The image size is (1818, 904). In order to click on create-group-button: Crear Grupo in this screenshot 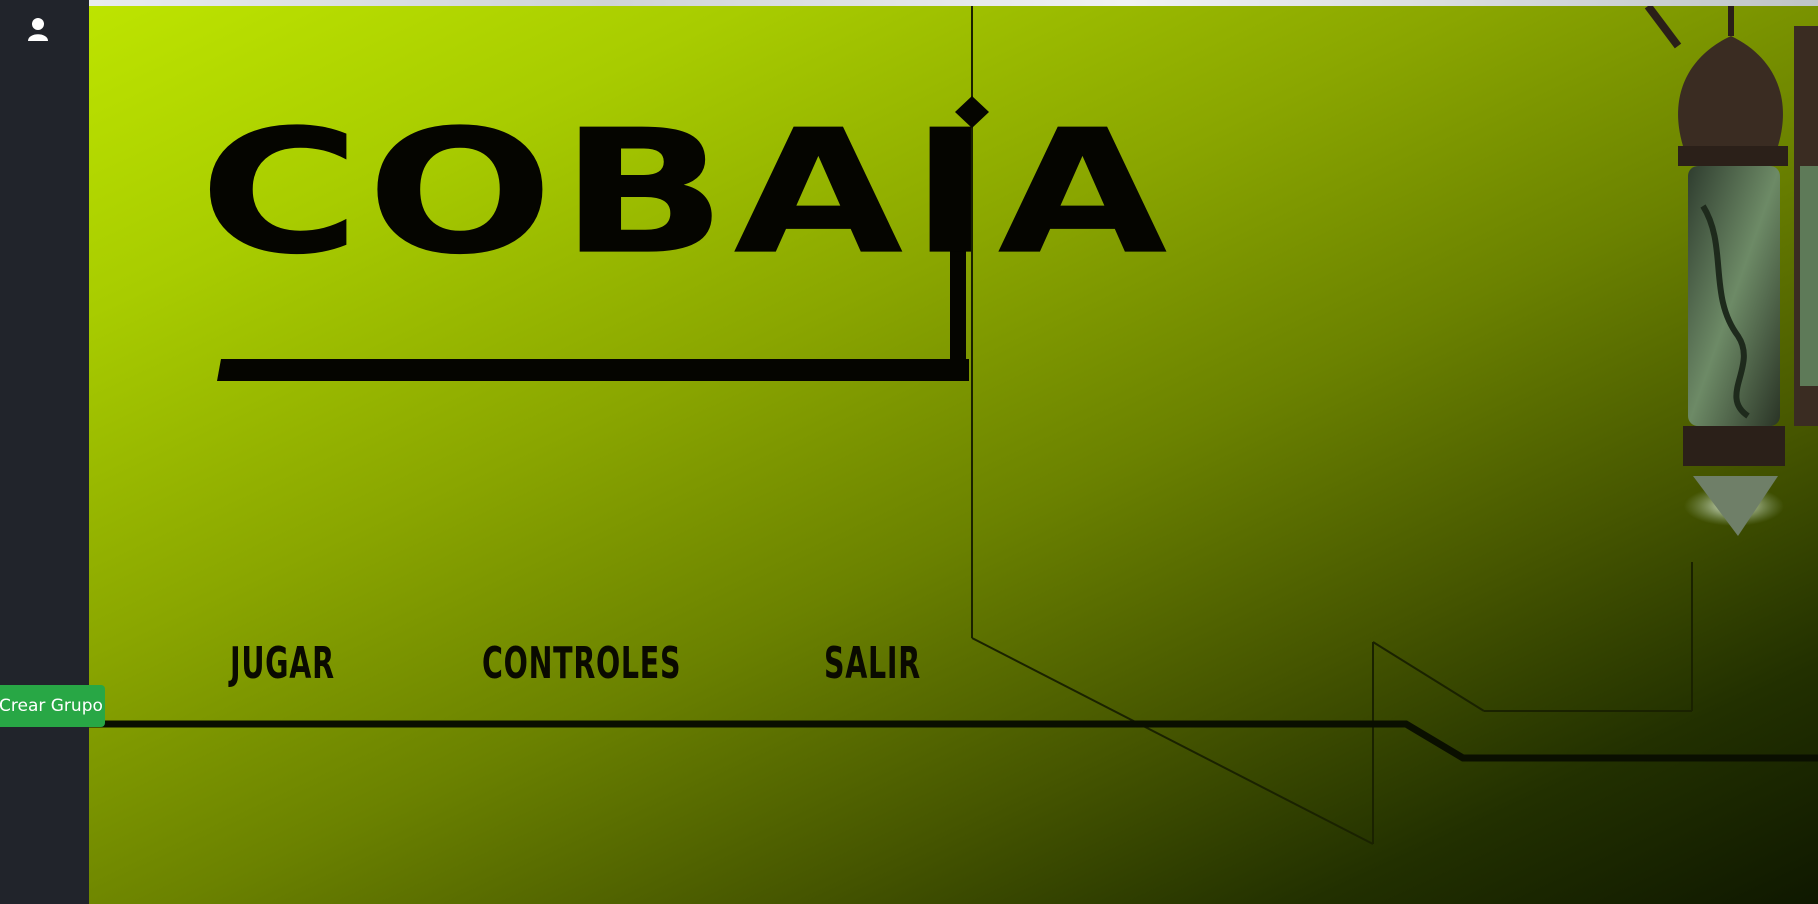, I will do `click(52, 706)`.